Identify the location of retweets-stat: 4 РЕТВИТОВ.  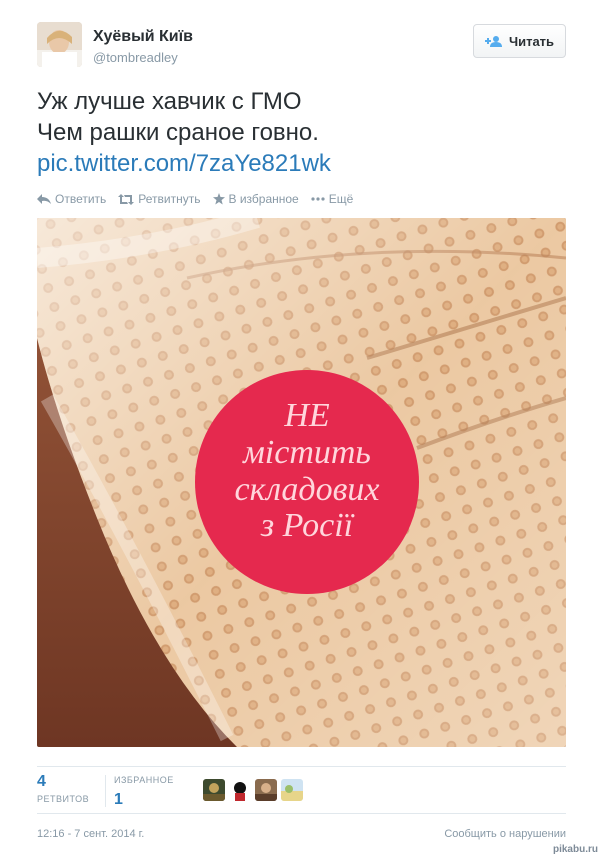
(63, 789).